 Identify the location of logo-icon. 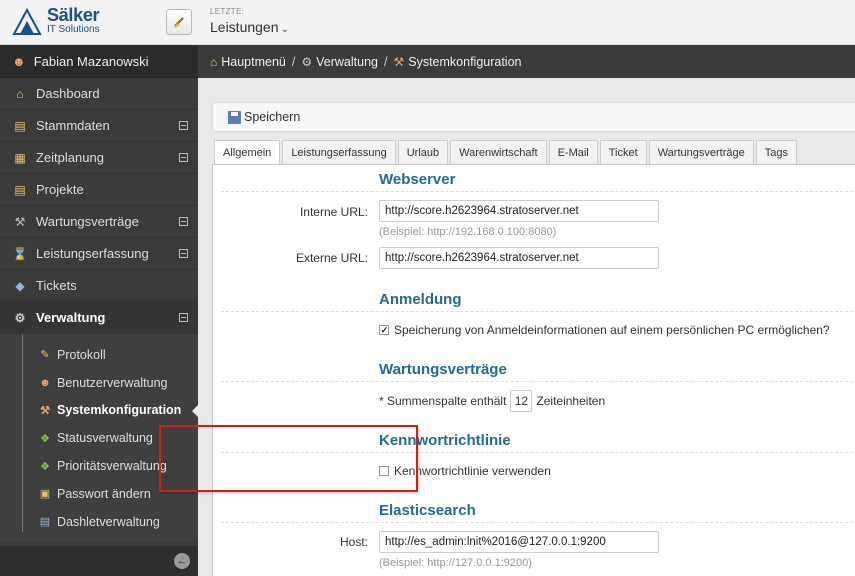
(27, 21).